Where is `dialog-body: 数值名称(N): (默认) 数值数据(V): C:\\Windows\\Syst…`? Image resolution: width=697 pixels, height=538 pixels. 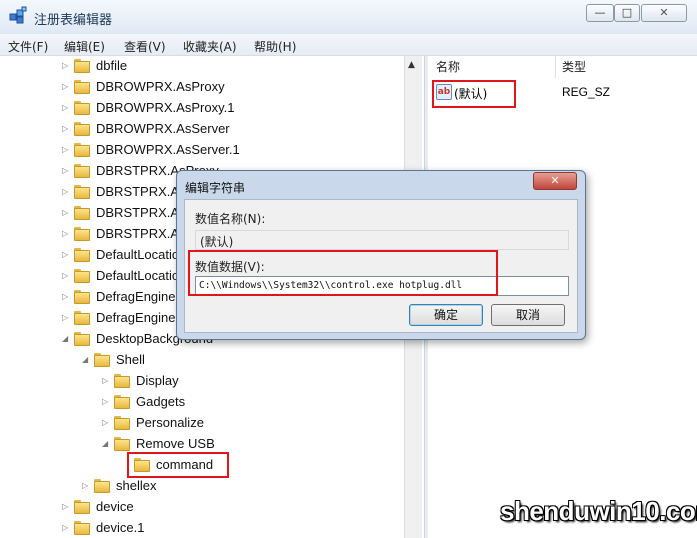
dialog-body: 数值名称(N): (默认) 数值数据(V): C:\\Windows\\Syst… is located at coordinates (381, 266).